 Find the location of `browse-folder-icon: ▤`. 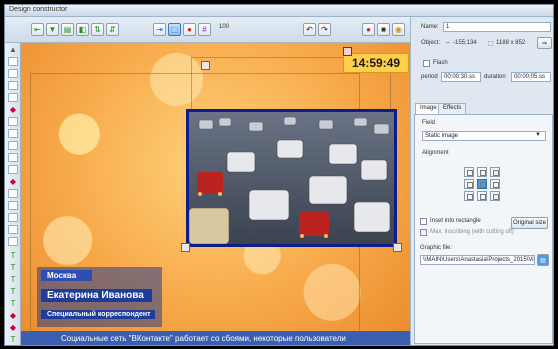

browse-folder-icon: ▤ is located at coordinates (543, 260).